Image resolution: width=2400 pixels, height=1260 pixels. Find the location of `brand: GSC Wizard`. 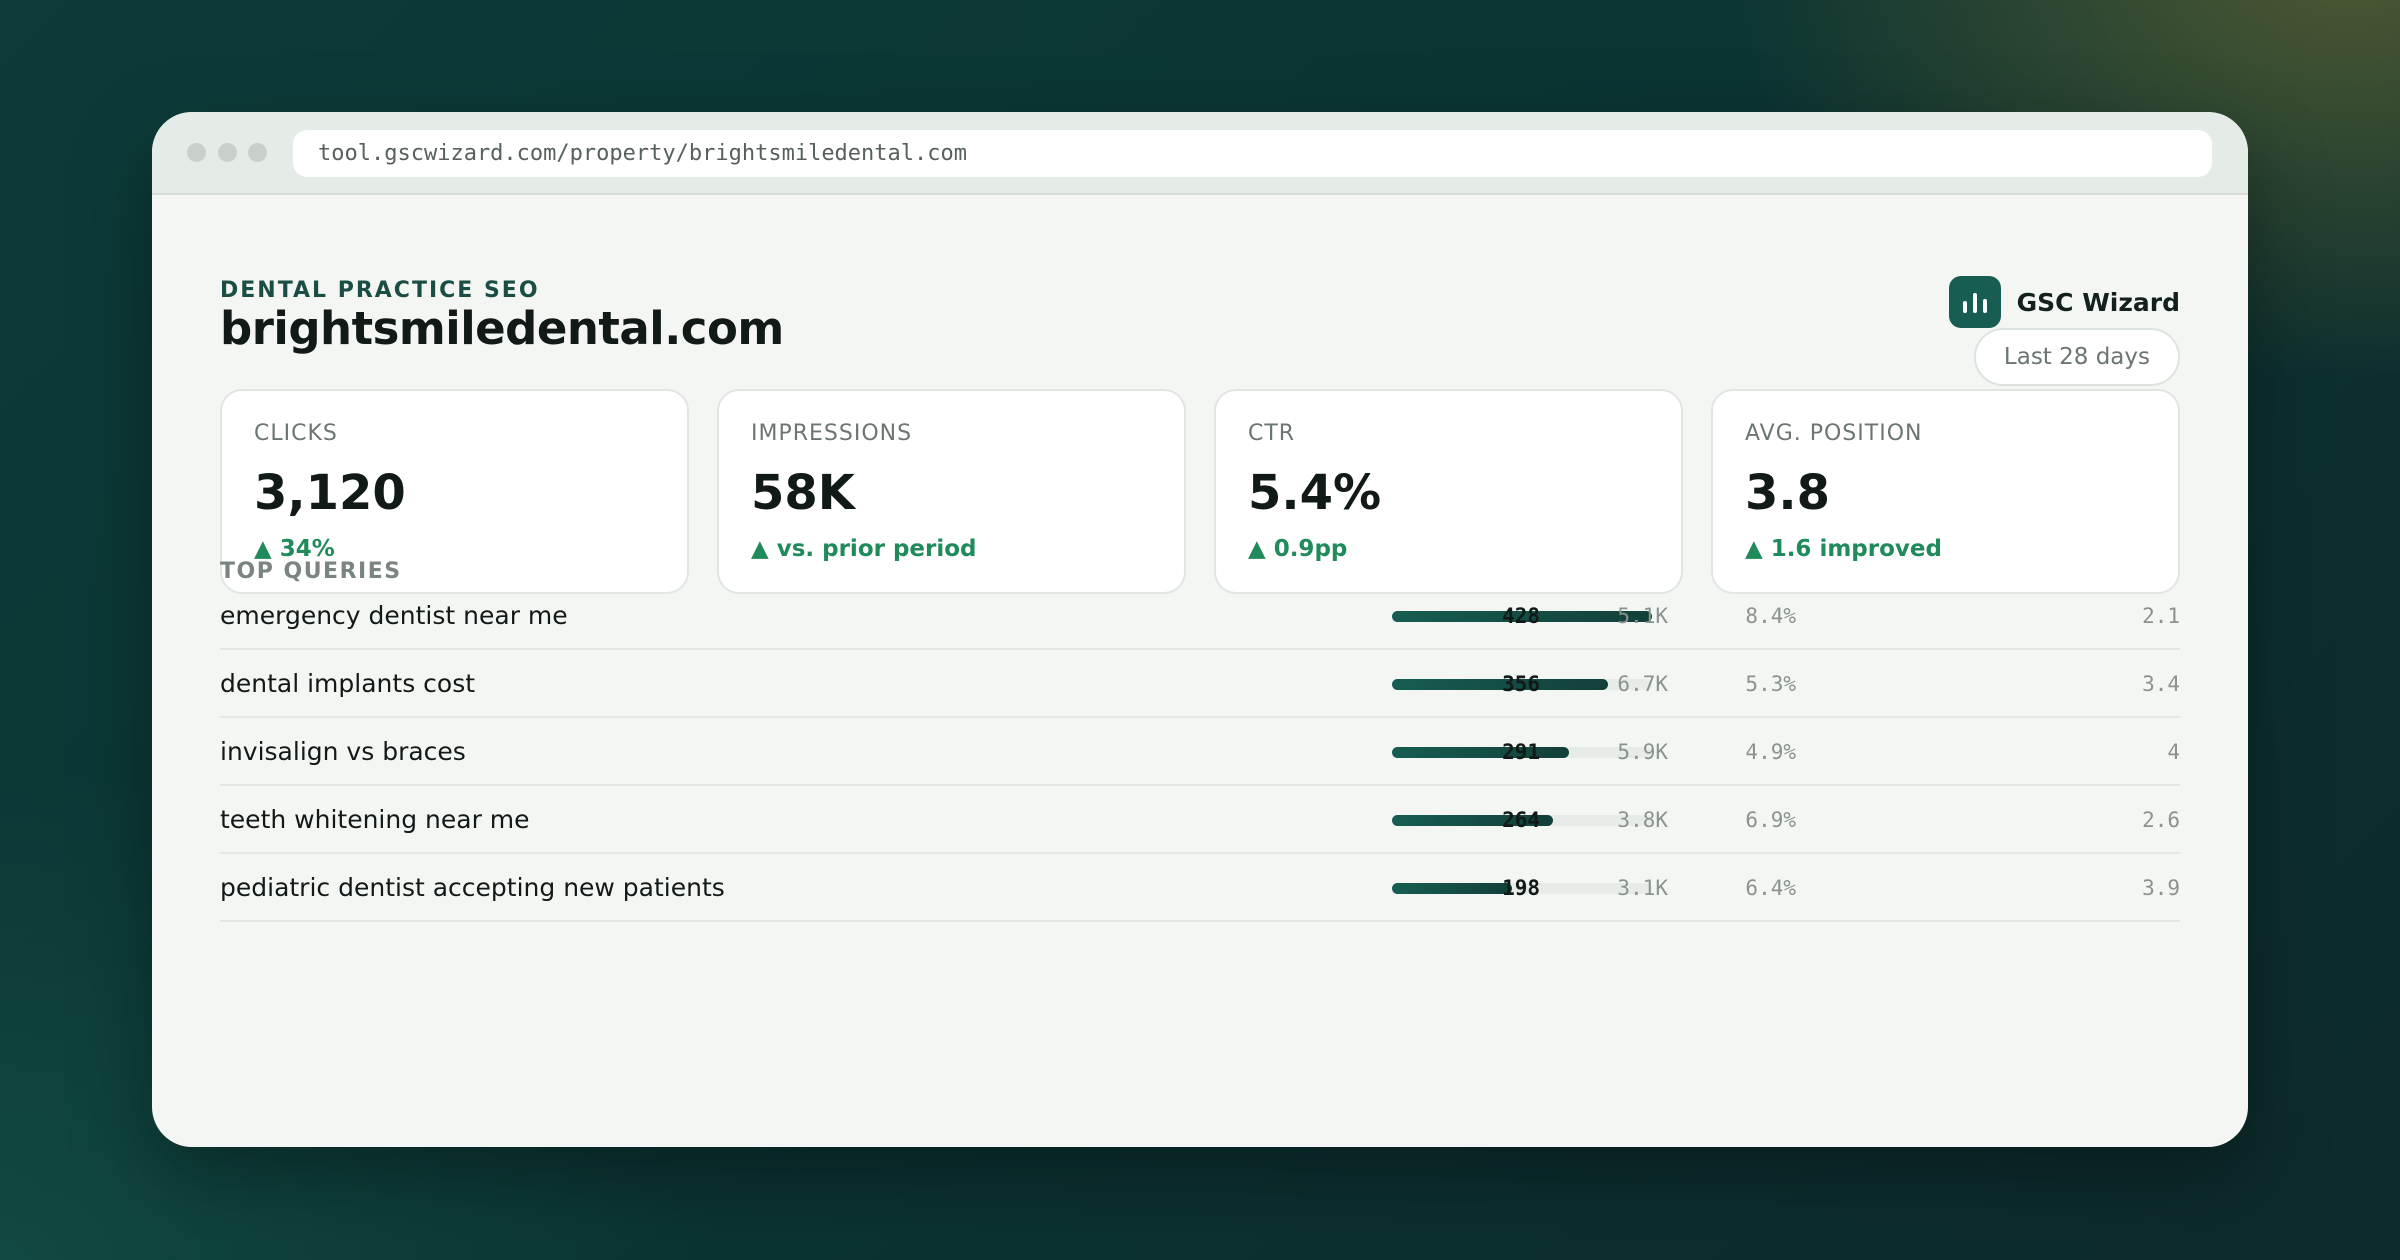

brand: GSC Wizard is located at coordinates (2064, 302).